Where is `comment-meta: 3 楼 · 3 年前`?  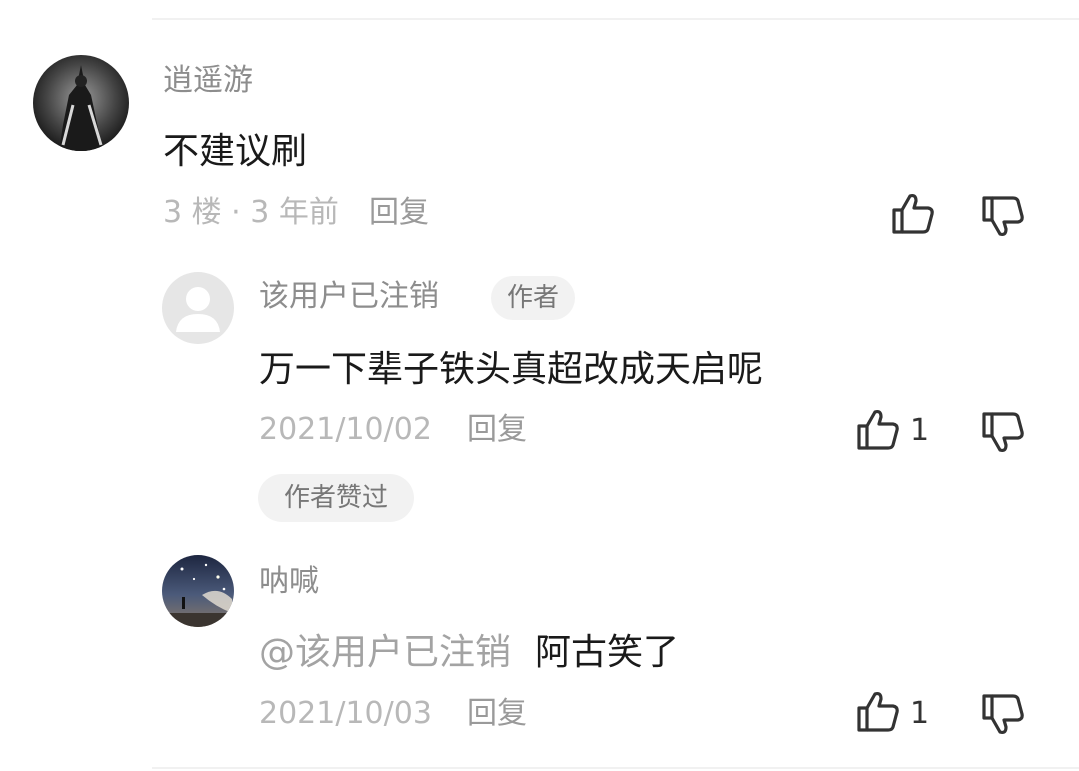 comment-meta: 3 楼 · 3 年前 is located at coordinates (251, 212).